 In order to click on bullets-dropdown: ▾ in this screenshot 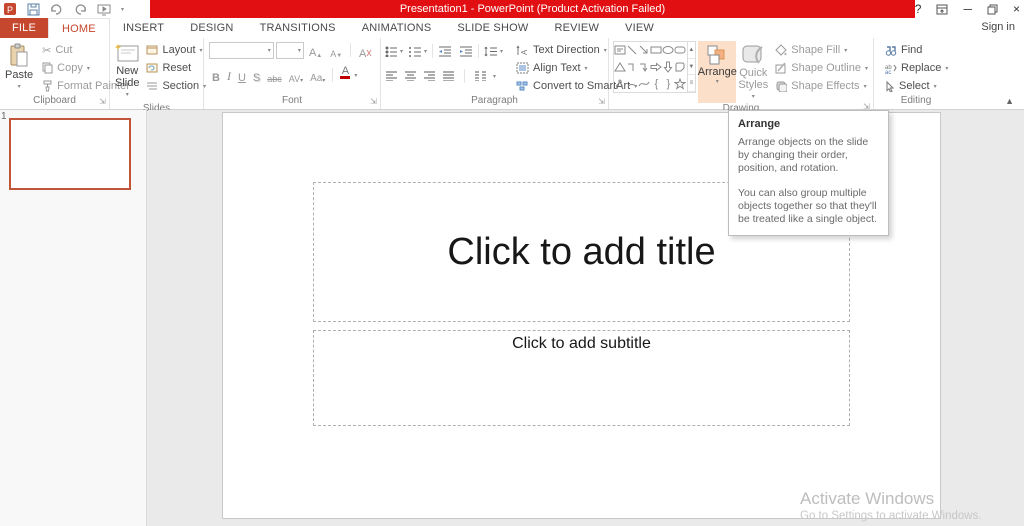, I will do `click(401, 51)`.